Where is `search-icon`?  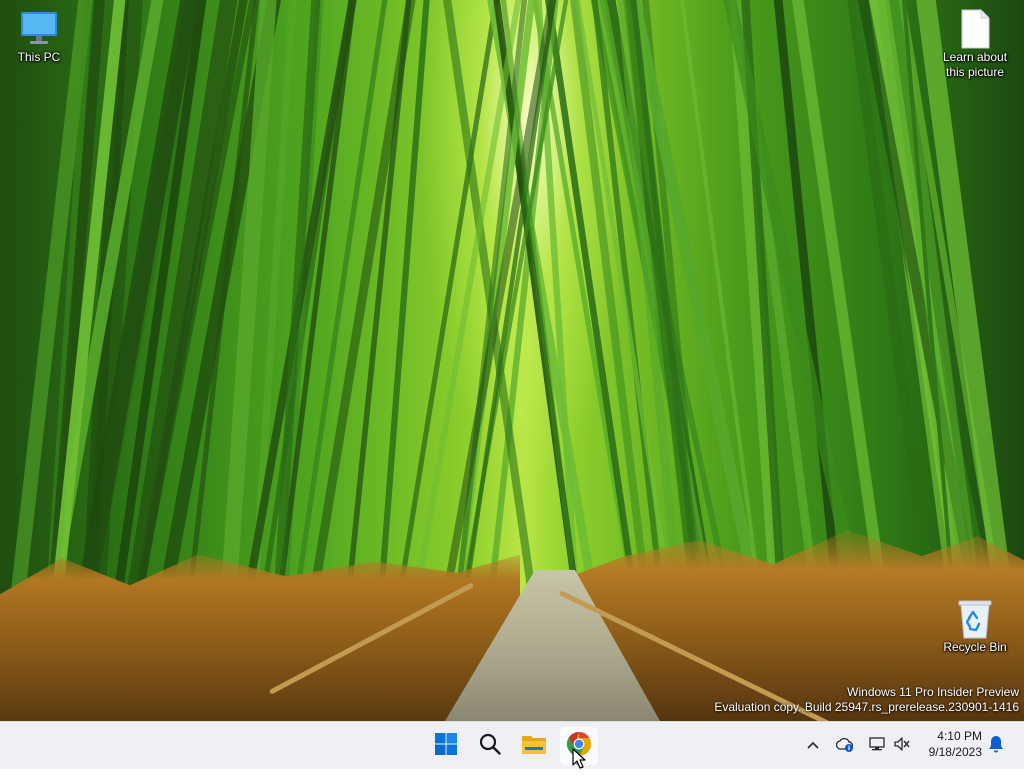 search-icon is located at coordinates (490, 746).